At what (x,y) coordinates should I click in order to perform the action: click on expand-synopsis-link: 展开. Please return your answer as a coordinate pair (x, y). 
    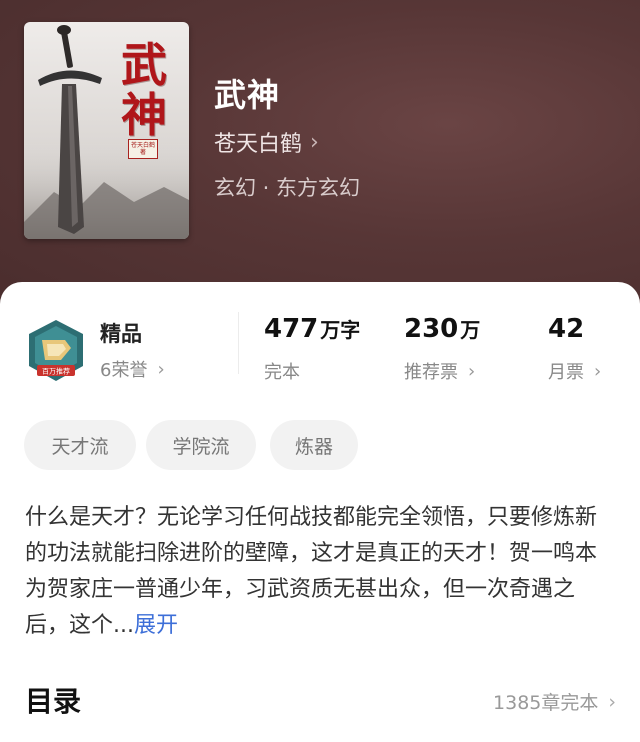
    Looking at the image, I should click on (156, 625).